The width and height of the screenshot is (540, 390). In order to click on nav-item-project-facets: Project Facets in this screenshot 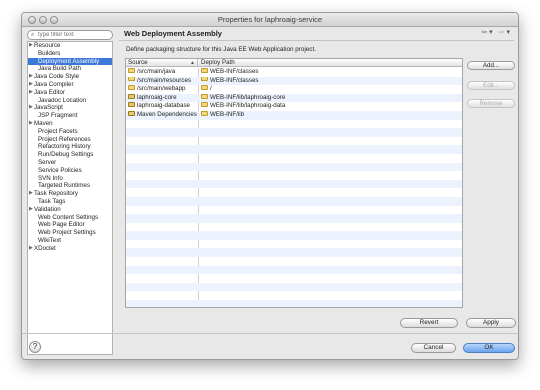, I will do `click(70, 132)`.